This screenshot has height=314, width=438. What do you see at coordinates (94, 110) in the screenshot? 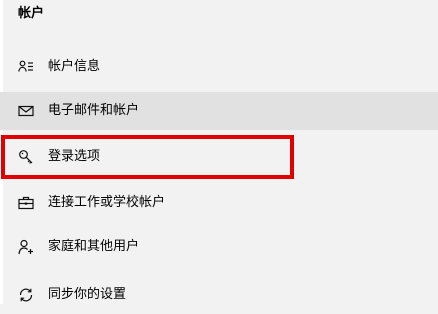
I see `nav-item-label: 电子邮件和帐户` at bounding box center [94, 110].